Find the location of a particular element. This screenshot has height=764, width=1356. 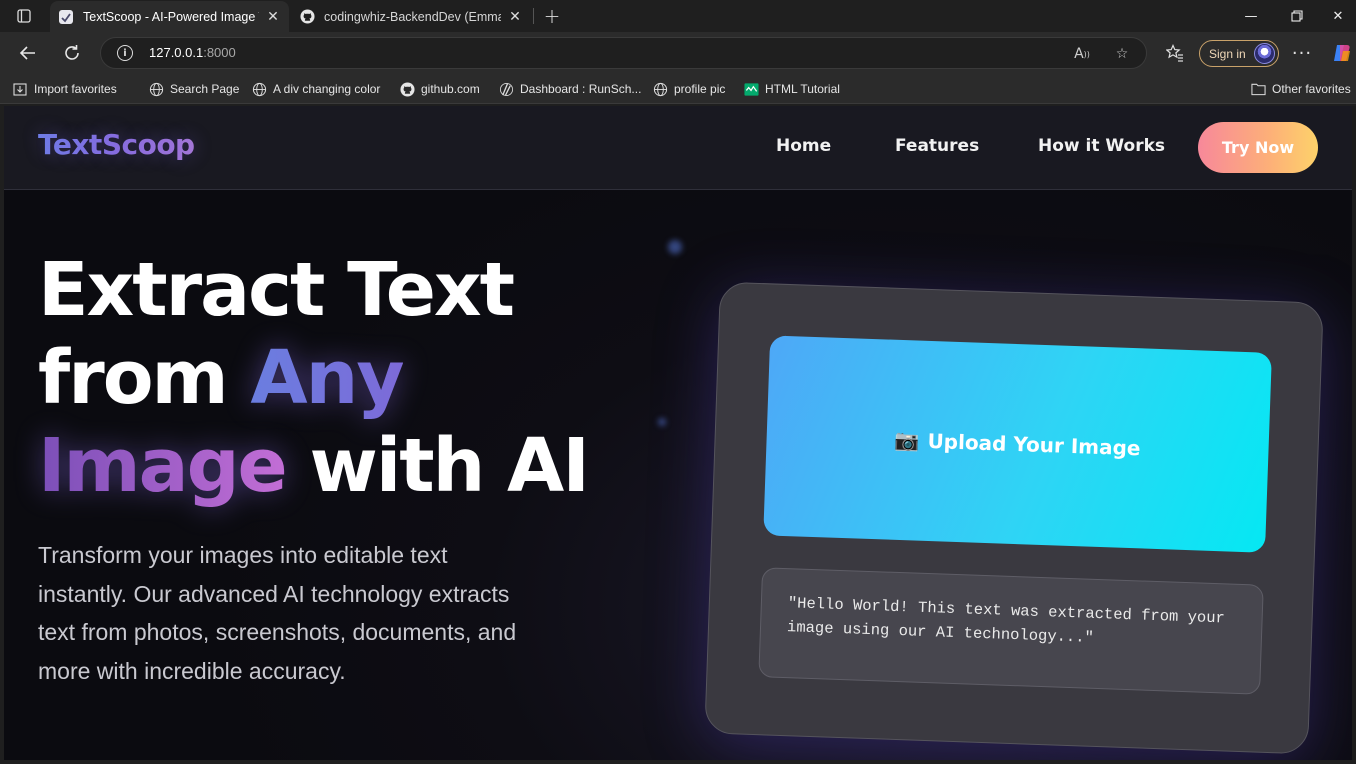

try-now-button: Try Now is located at coordinates (1258, 147).